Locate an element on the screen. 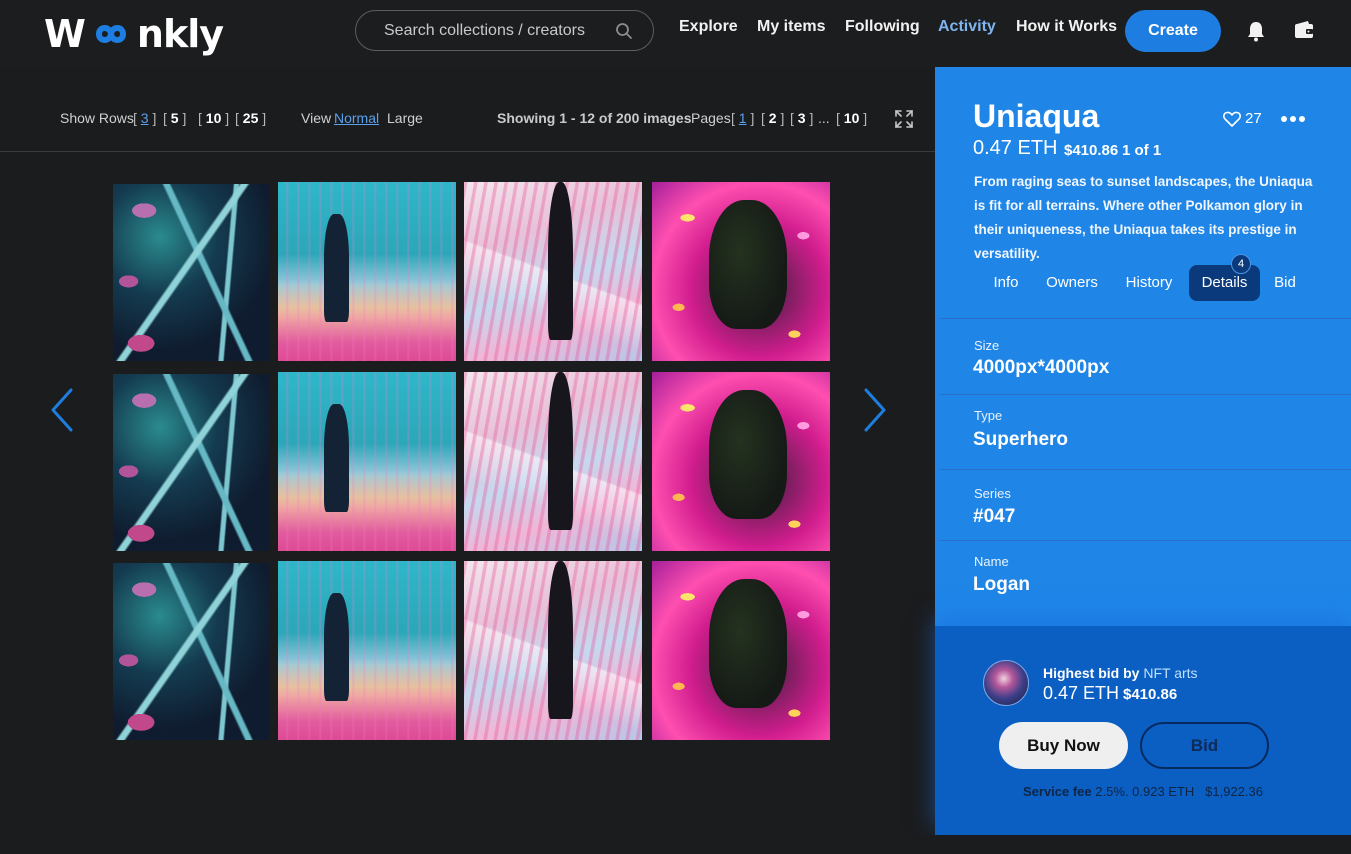 Image resolution: width=1351 pixels, height=854 pixels. rows-option-10: [ 10 ] is located at coordinates (213, 118).